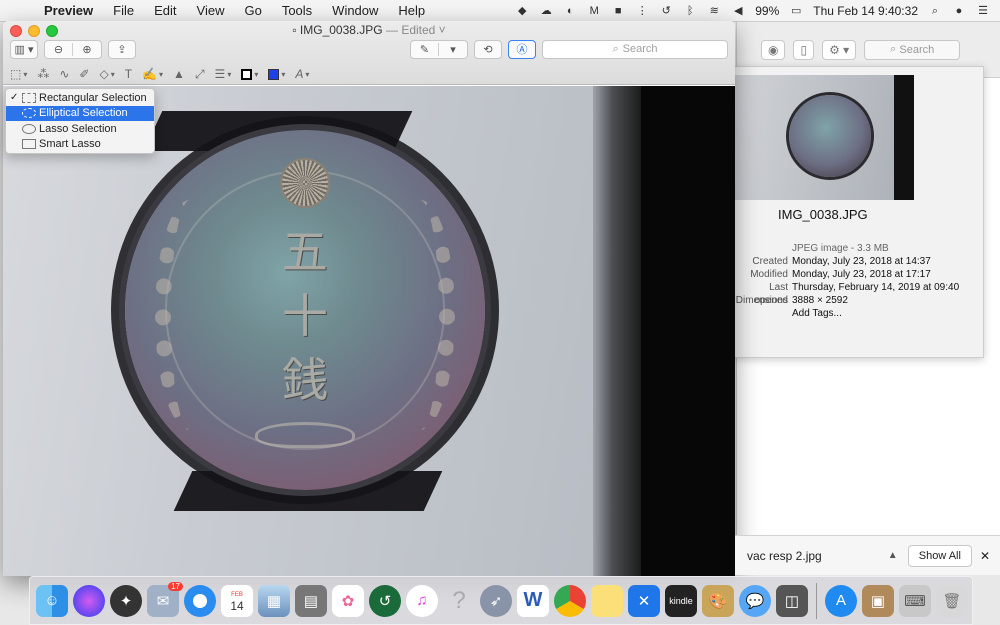 The image size is (1000, 625). Describe the element at coordinates (570, 600) in the screenshot. I see `chrome-icon` at that location.